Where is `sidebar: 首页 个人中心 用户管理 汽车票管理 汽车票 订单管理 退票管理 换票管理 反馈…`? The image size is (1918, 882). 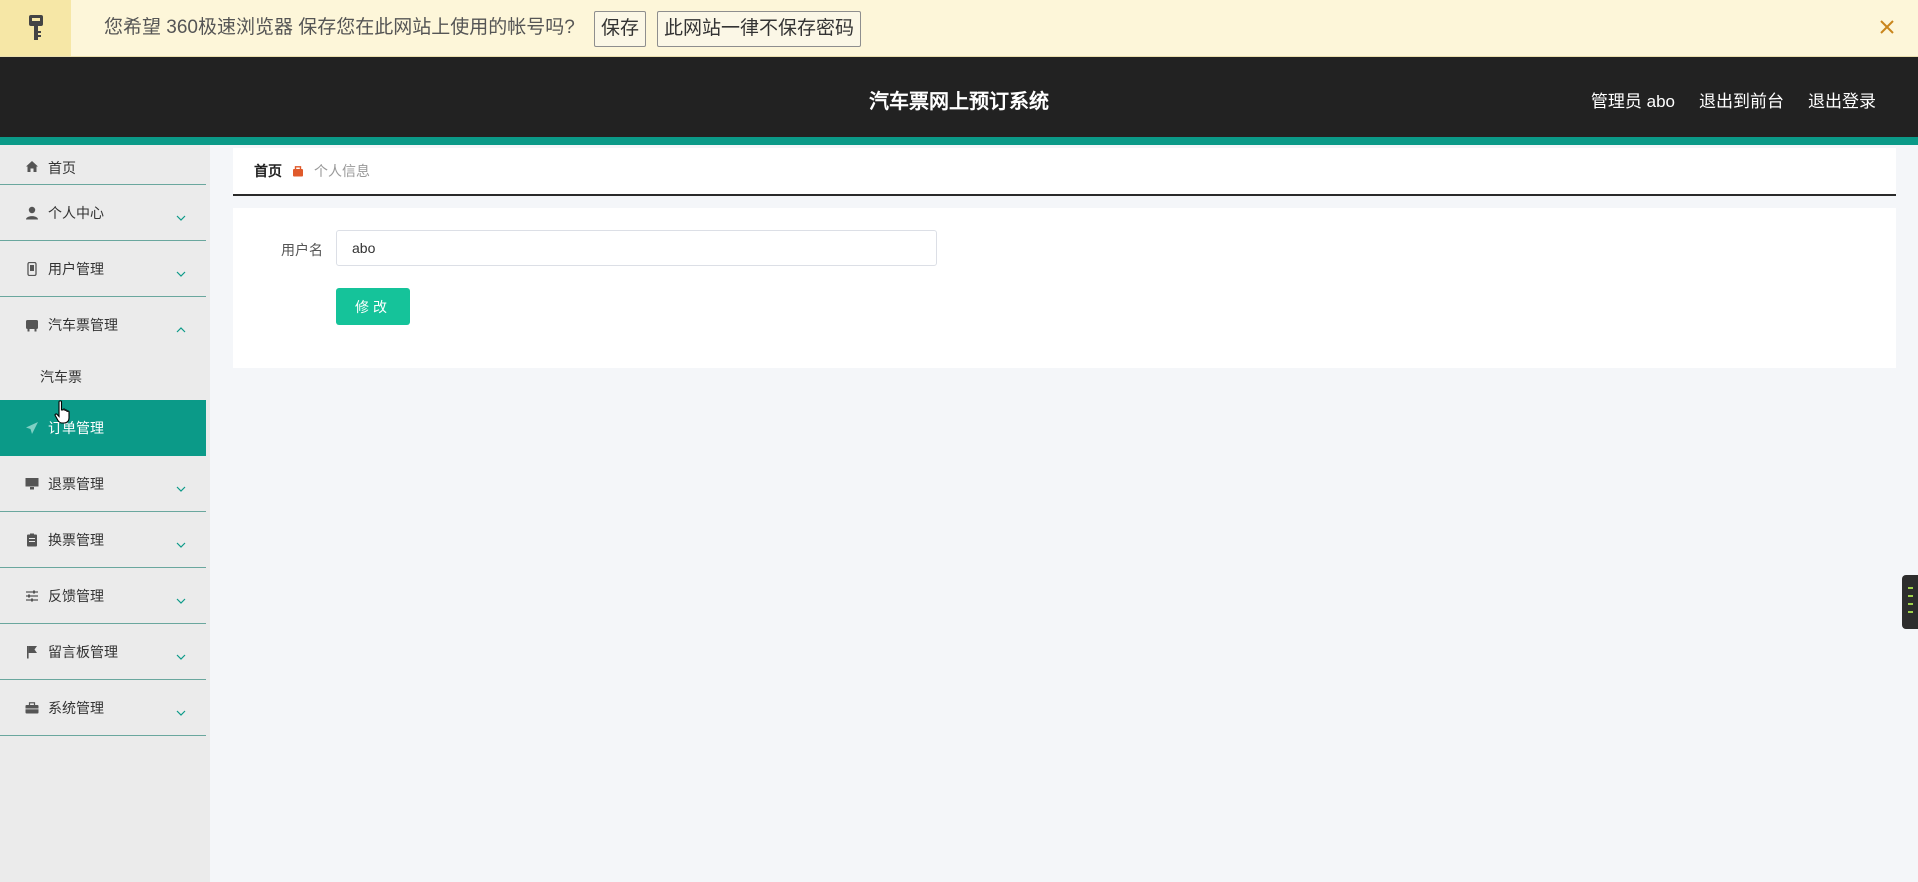
sidebar: 首页 个人中心 用户管理 汽车票管理 汽车票 订单管理 退票管理 换票管理 反馈… is located at coordinates (105, 513).